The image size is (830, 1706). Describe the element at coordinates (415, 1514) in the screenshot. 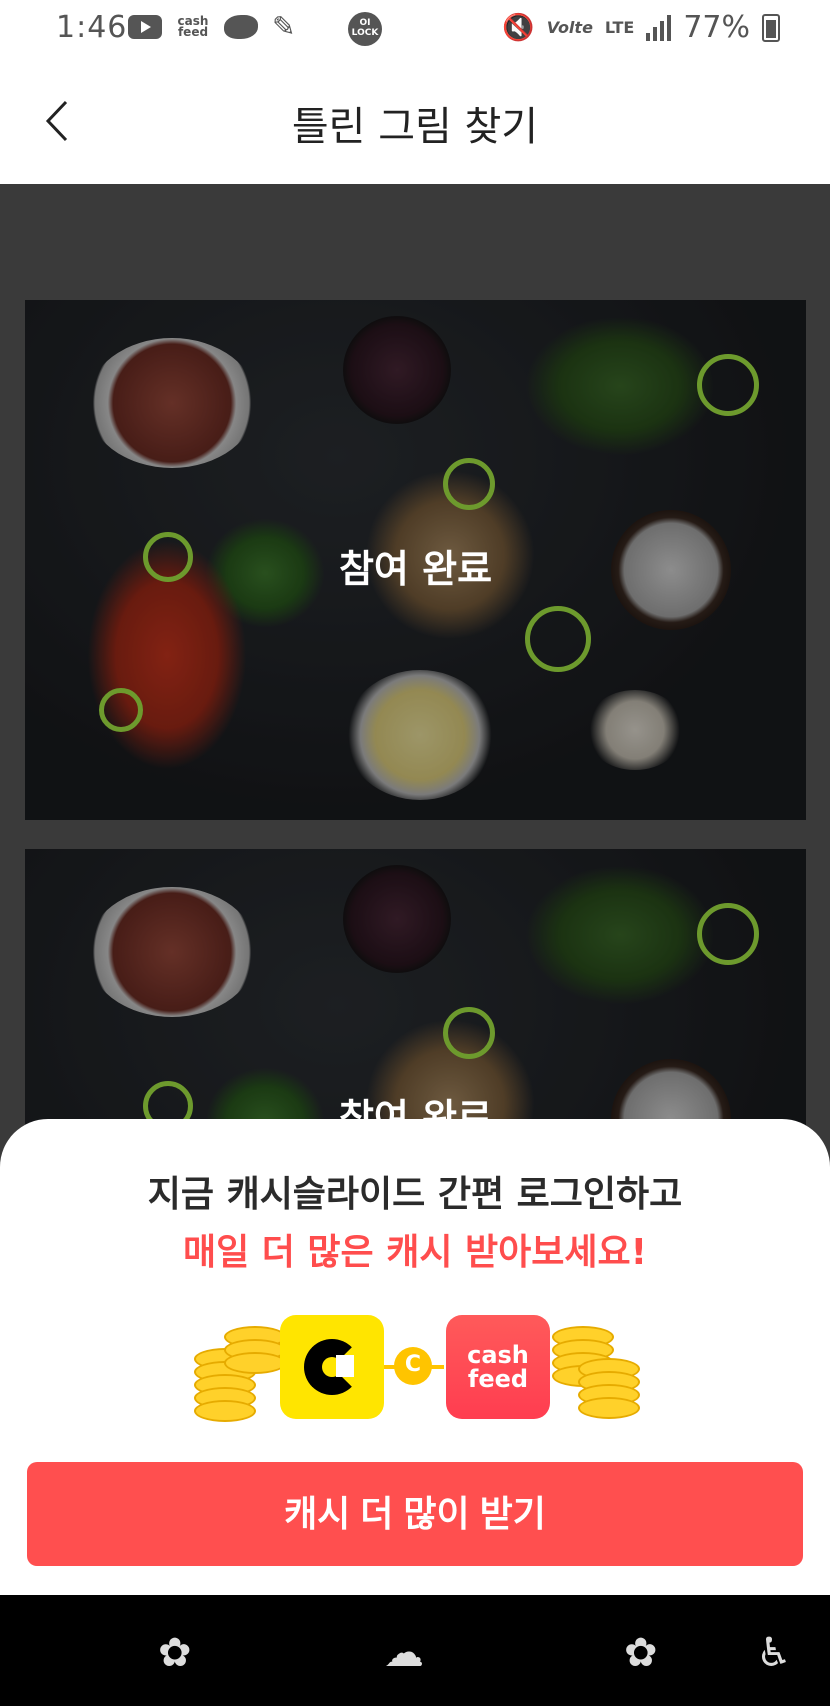

I see `get-more-cash-button: 캐시 더 많이 받기` at that location.